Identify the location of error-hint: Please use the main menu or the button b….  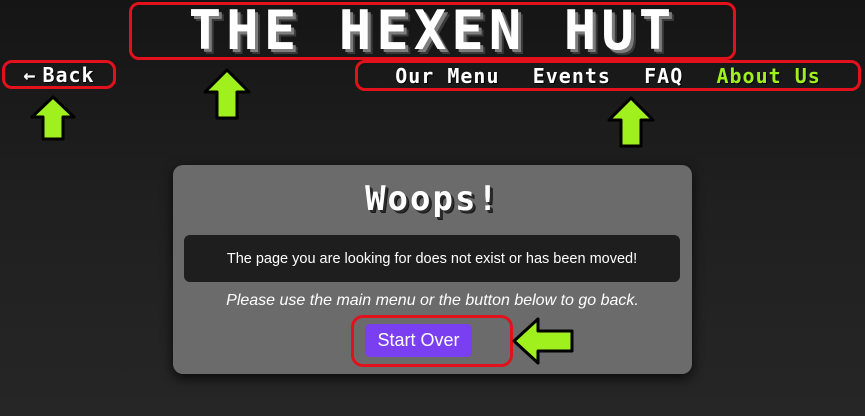
(432, 300).